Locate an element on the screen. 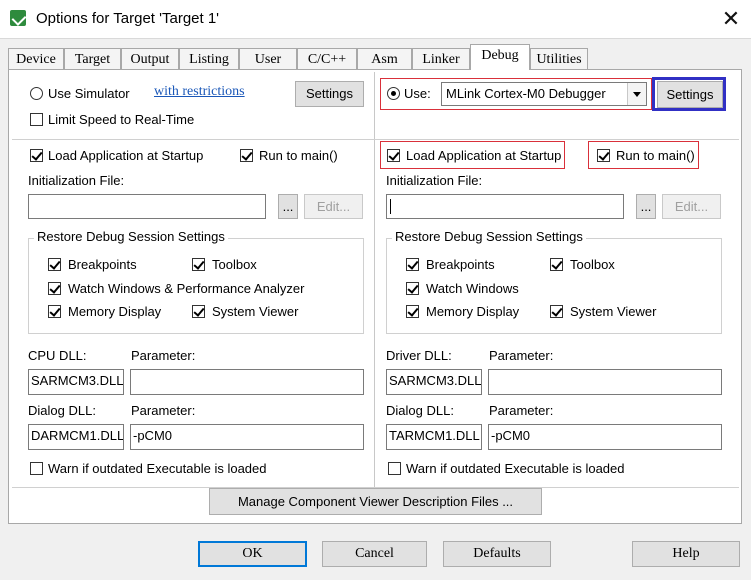 The image size is (751, 580). cpu-parameter-input is located at coordinates (247, 382).